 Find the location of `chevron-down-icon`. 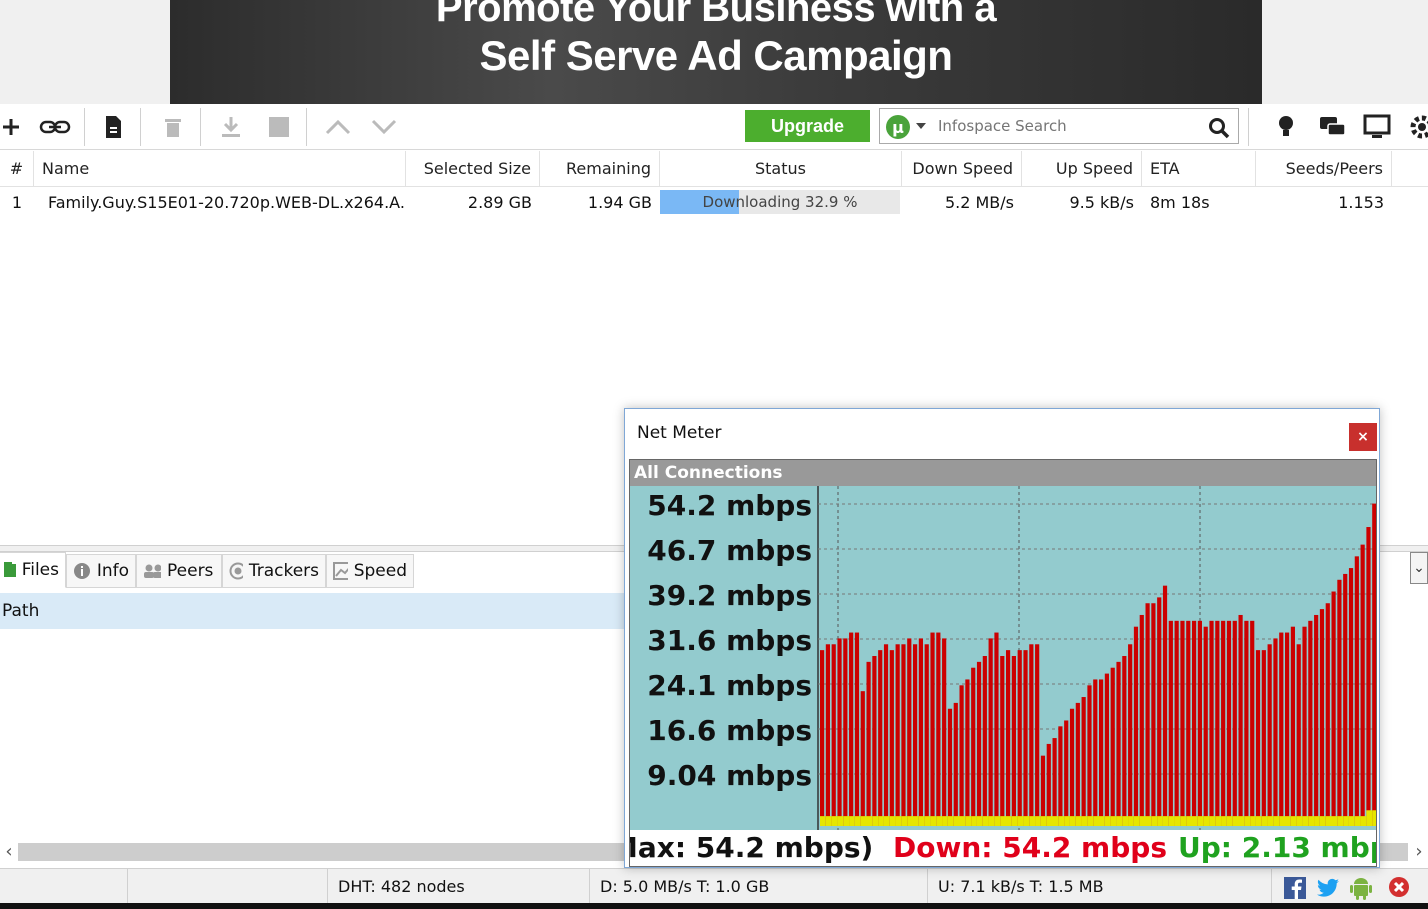

chevron-down-icon is located at coordinates (921, 126).